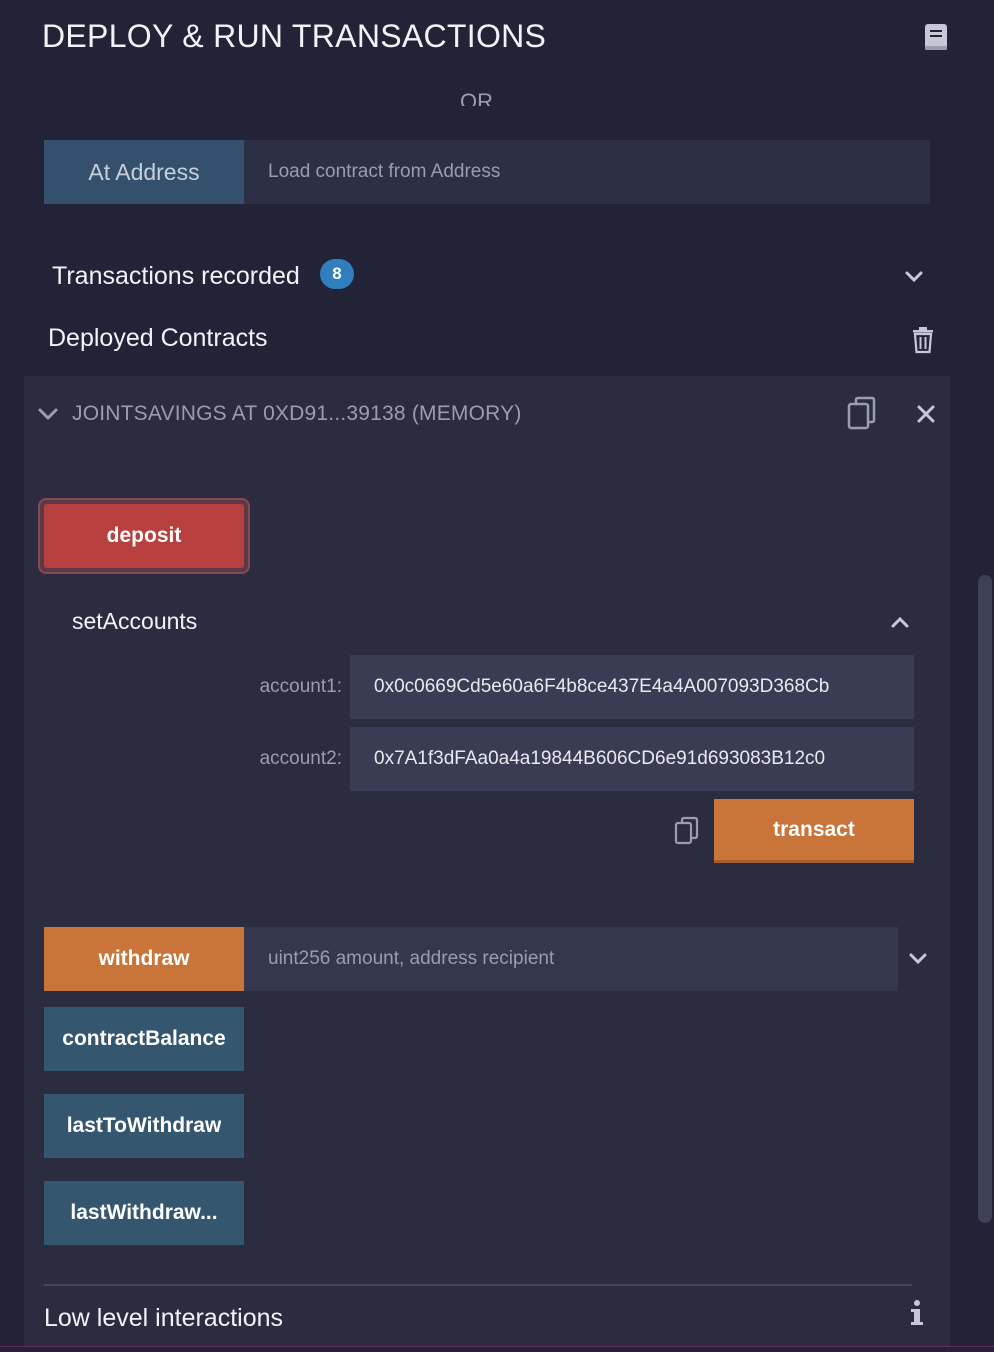 Image resolution: width=994 pixels, height=1352 pixels. What do you see at coordinates (923, 340) in the screenshot?
I see `trash-icon` at bounding box center [923, 340].